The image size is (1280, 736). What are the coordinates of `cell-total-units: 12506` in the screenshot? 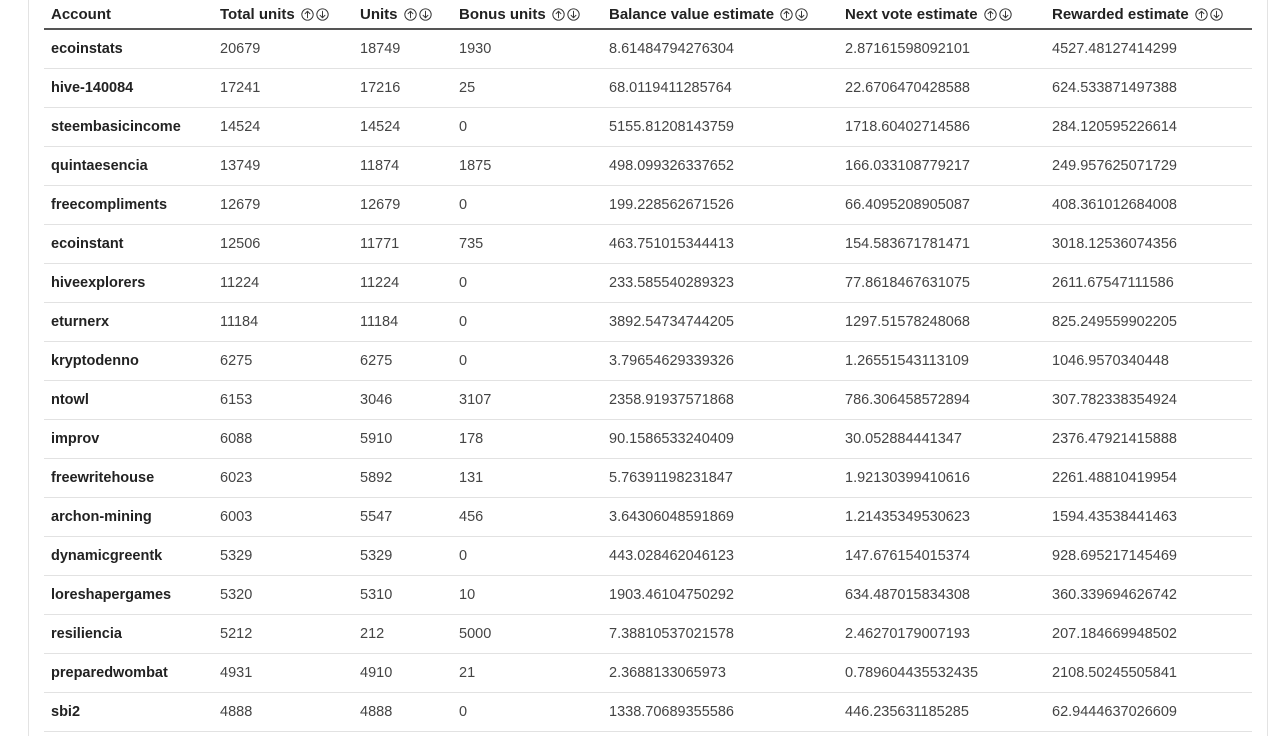 It's located at (283, 244).